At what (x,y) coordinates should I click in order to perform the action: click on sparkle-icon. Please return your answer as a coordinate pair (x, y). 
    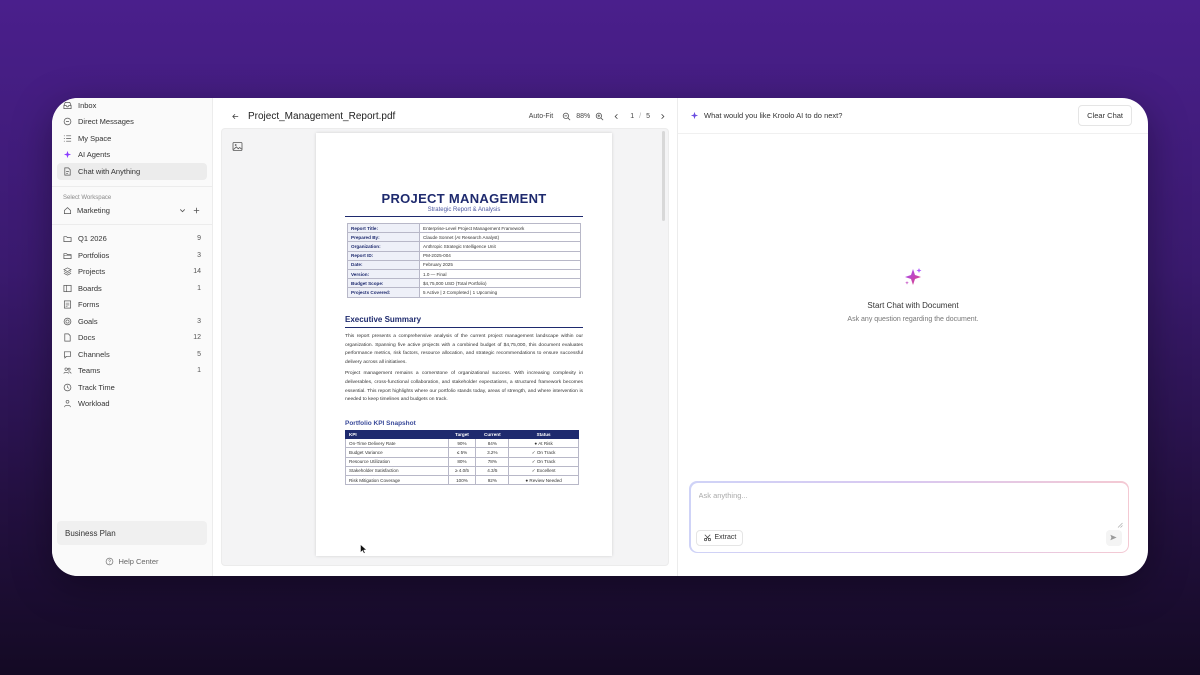
    Looking at the image, I should click on (67, 154).